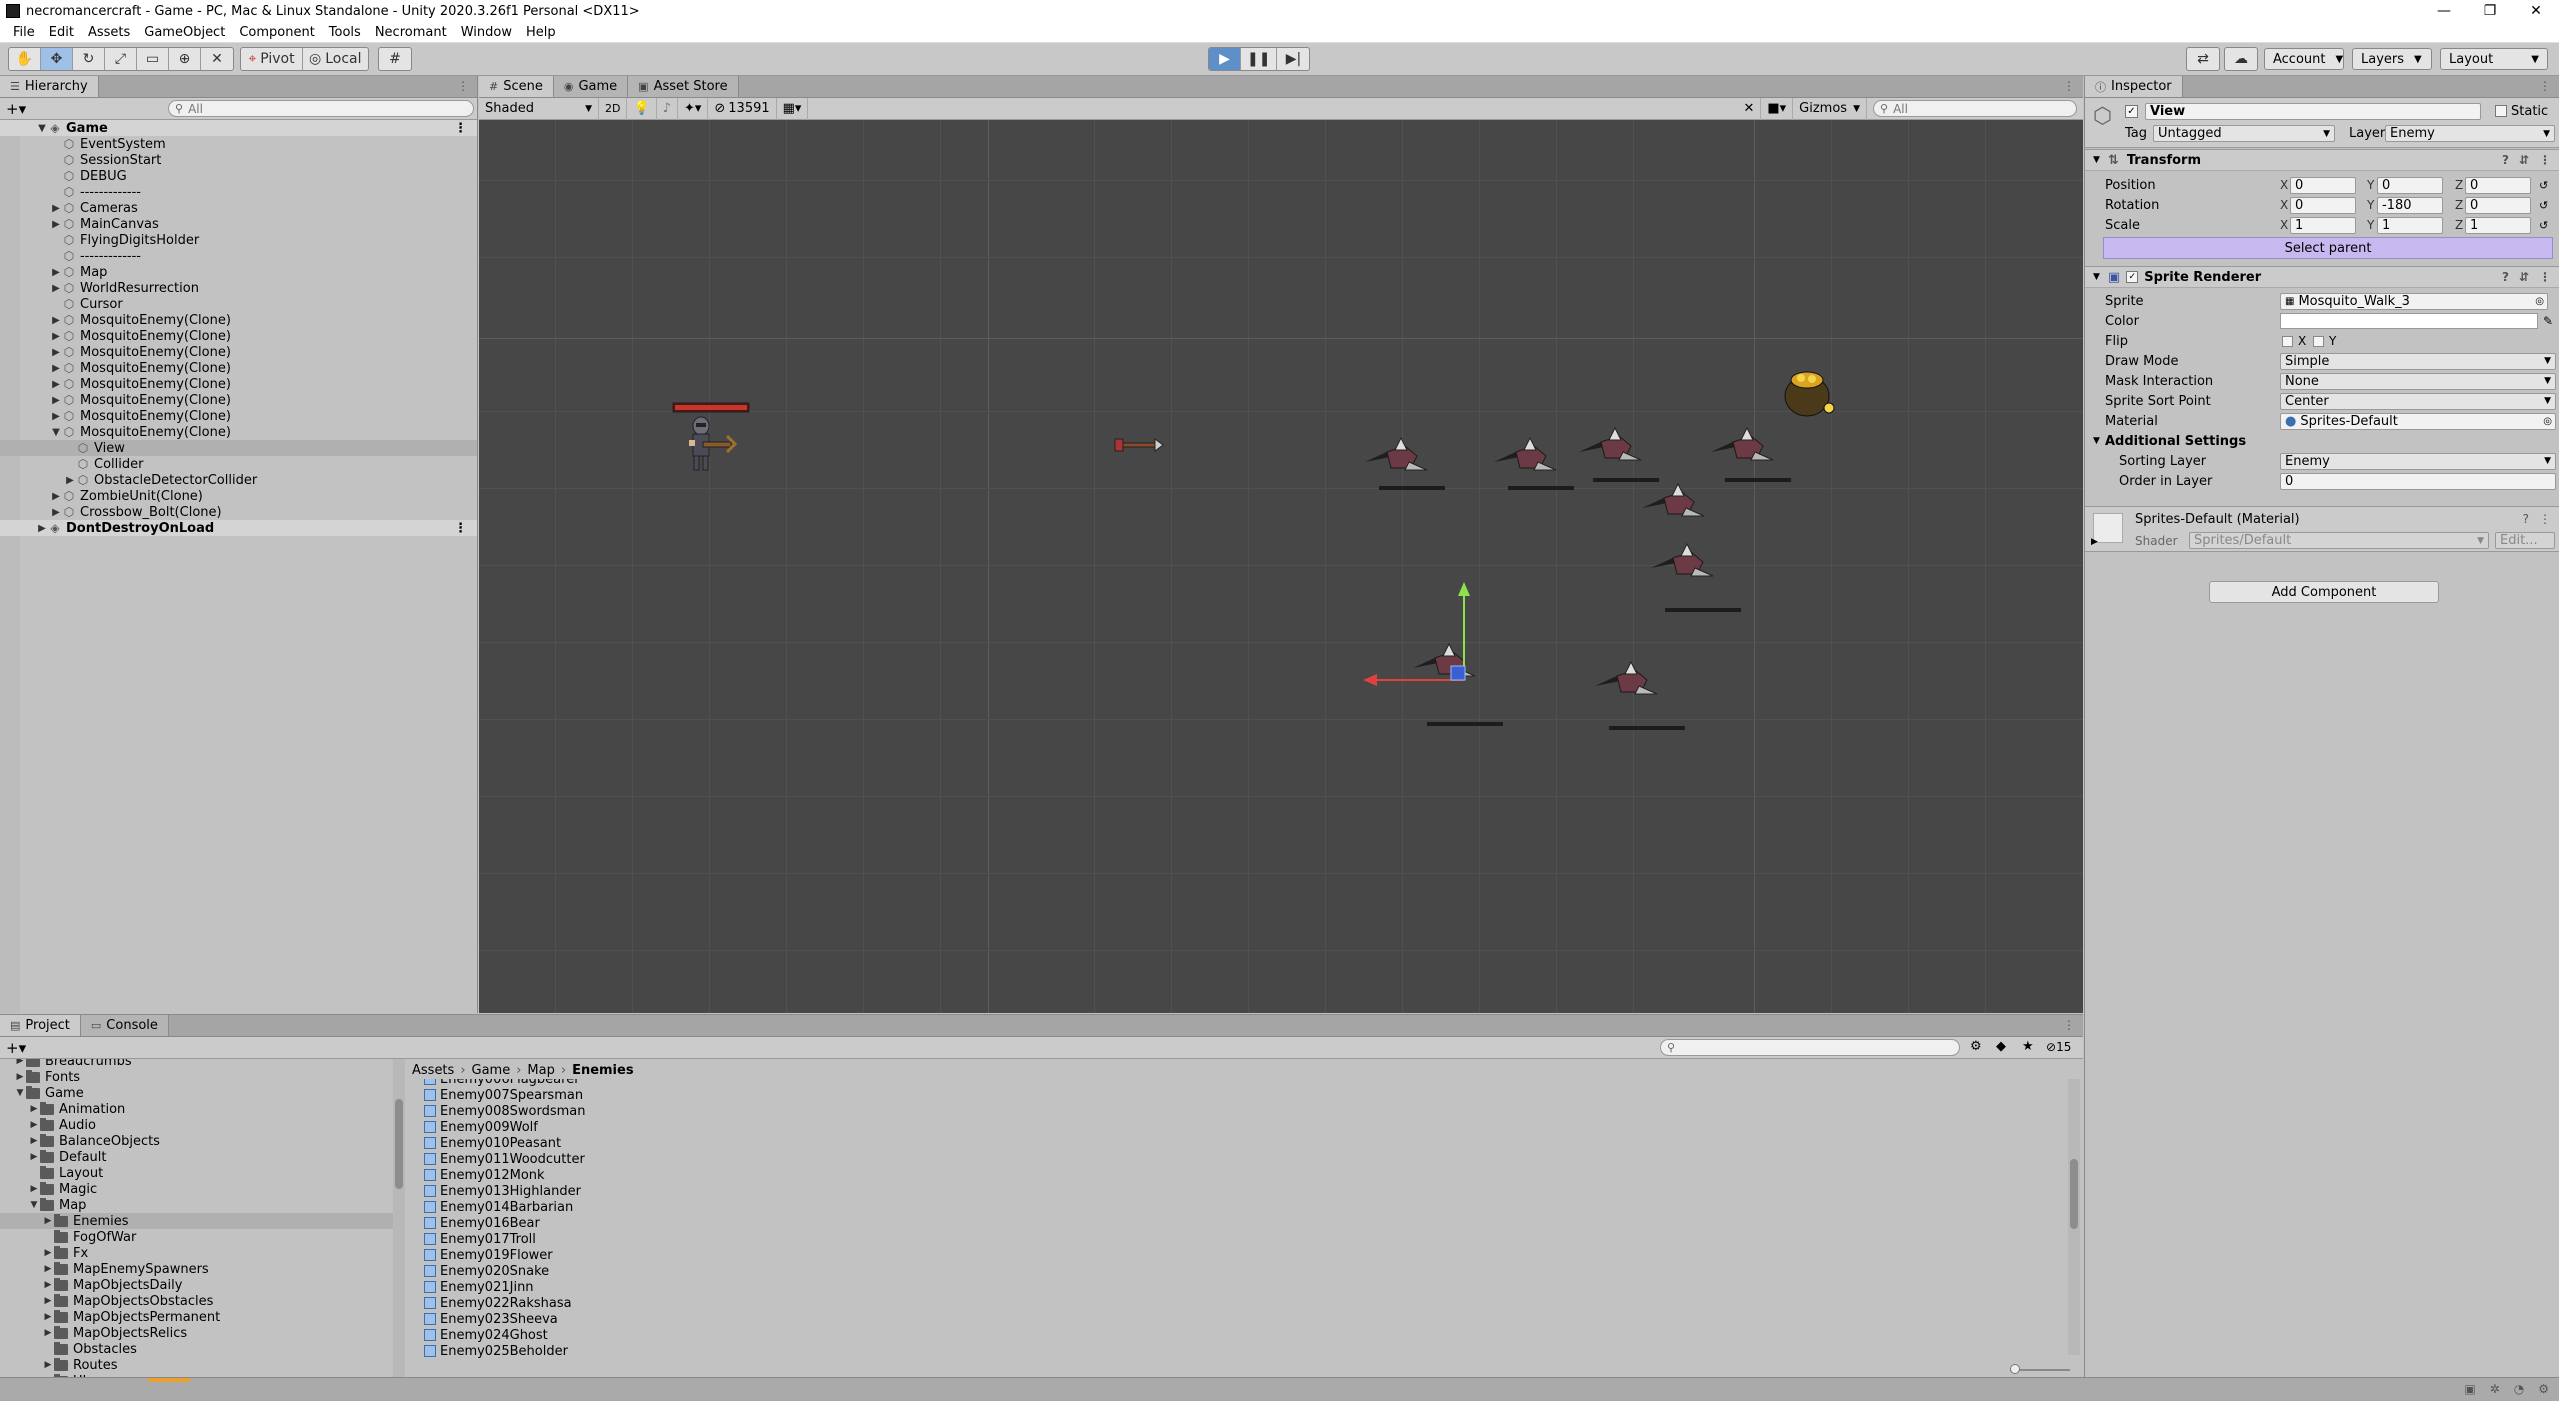  I want to click on asset-list-item: Enemy012Monk, so click(1241, 1175).